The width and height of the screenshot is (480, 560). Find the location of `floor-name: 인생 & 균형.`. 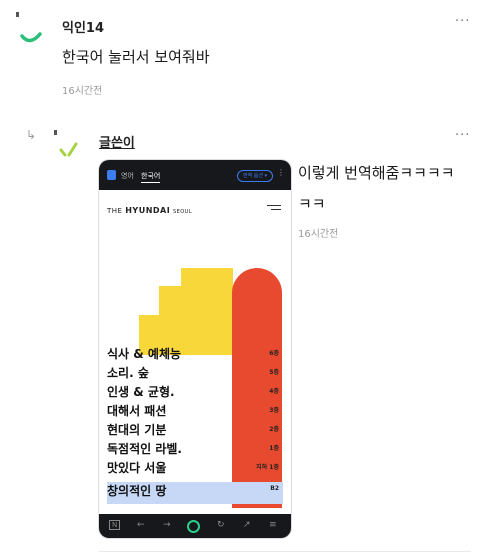

floor-name: 인생 & 균형. is located at coordinates (141, 392).